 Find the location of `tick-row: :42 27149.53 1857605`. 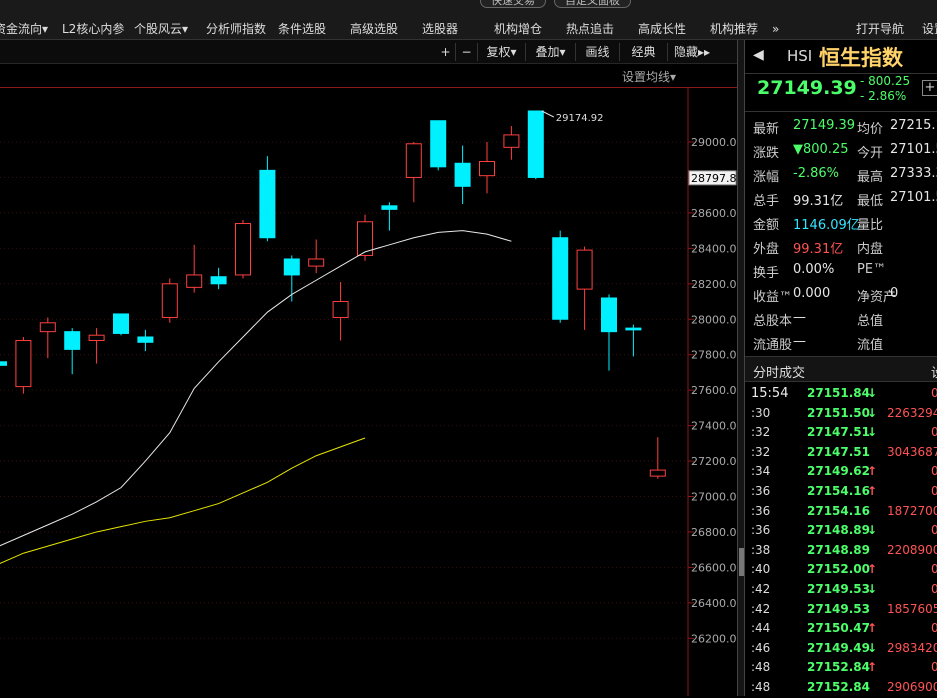

tick-row: :42 27149.53 1857605 is located at coordinates (841, 610).